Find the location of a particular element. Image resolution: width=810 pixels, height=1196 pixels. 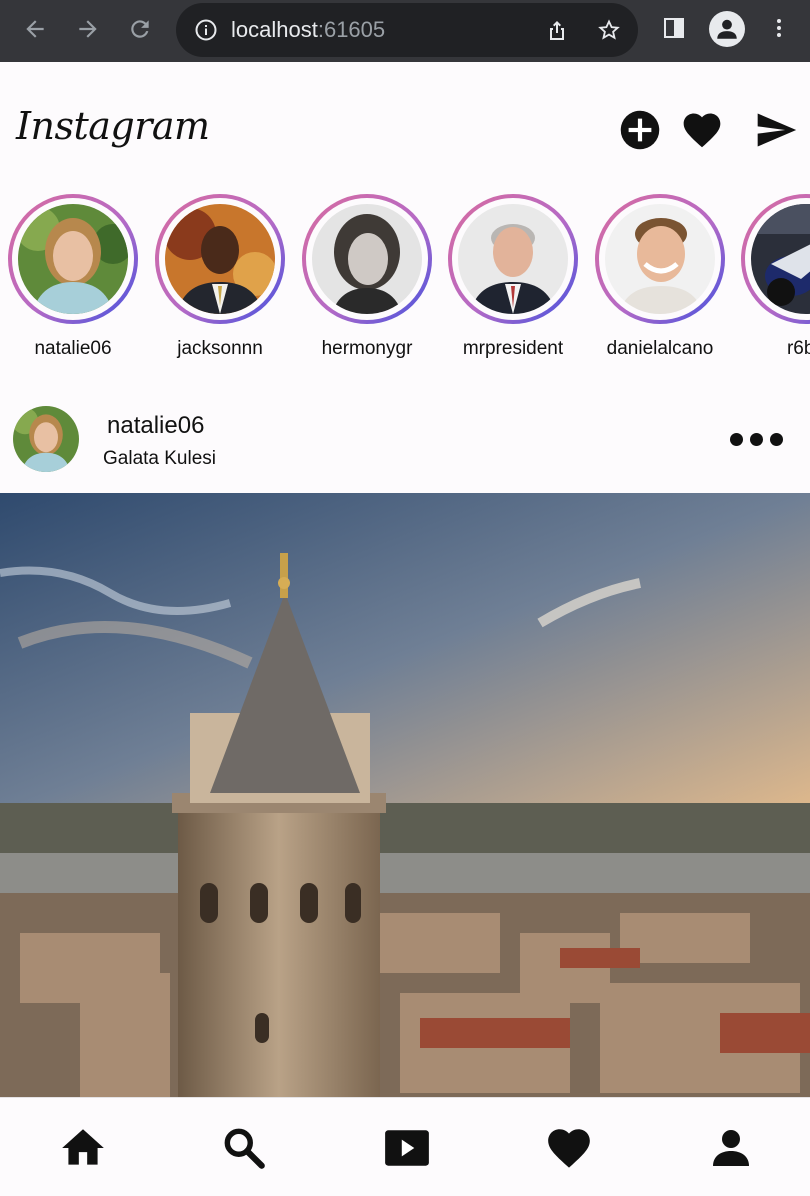

url-text: localhost:61605 is located at coordinates (308, 30).